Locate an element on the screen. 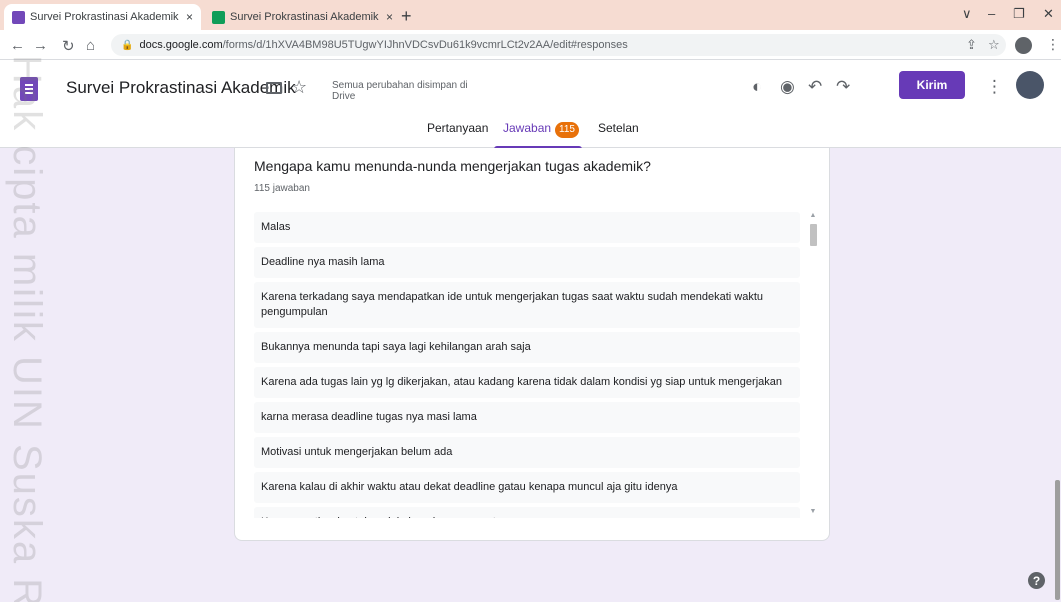 The height and width of the screenshot is (602, 1061). forms-favicon-icon is located at coordinates (18, 17).